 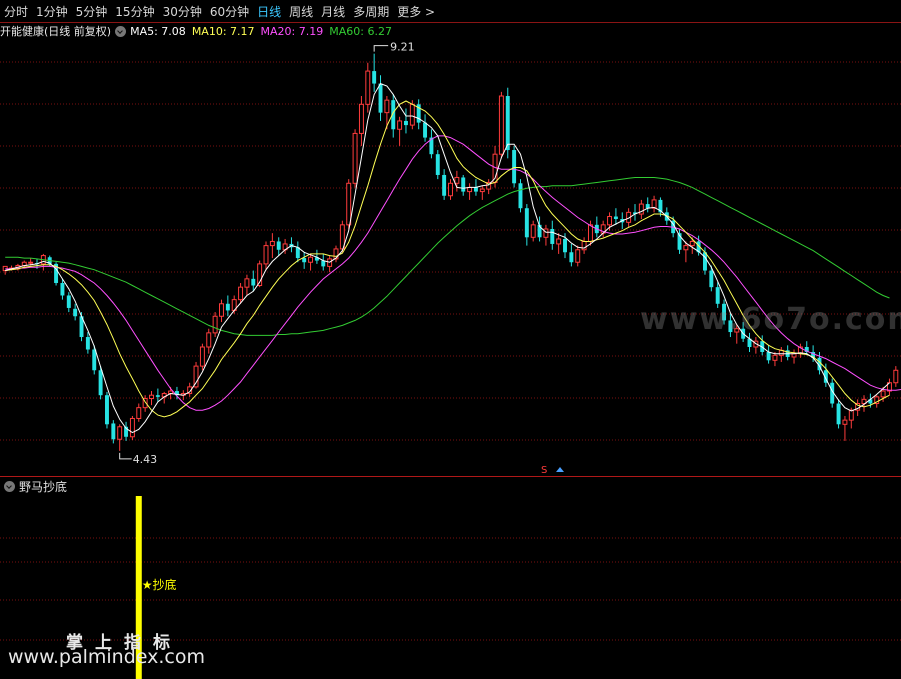 I want to click on up-triangle-marker, so click(x=560, y=469).